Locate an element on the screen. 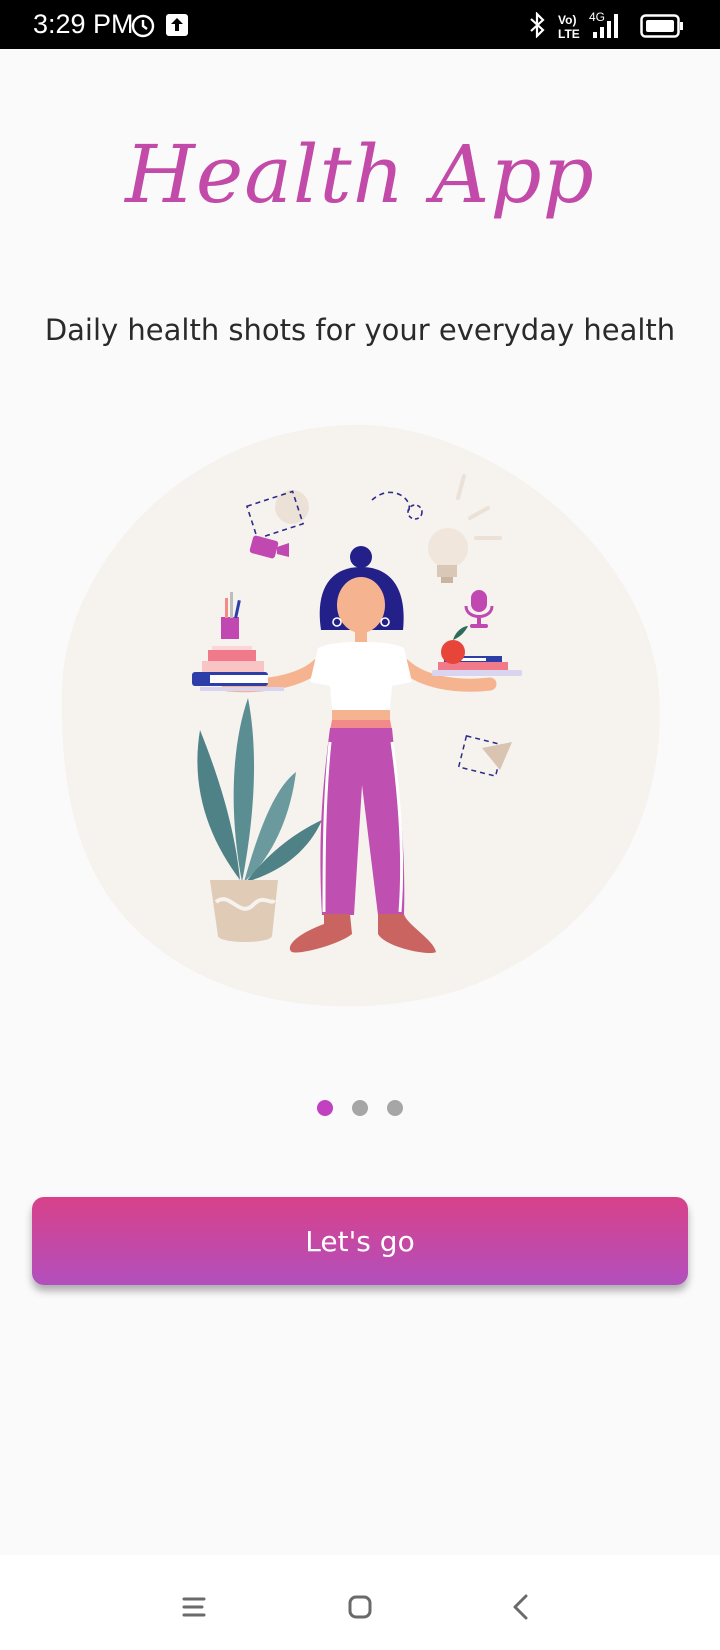  navigation-bar is located at coordinates (360, 1602).